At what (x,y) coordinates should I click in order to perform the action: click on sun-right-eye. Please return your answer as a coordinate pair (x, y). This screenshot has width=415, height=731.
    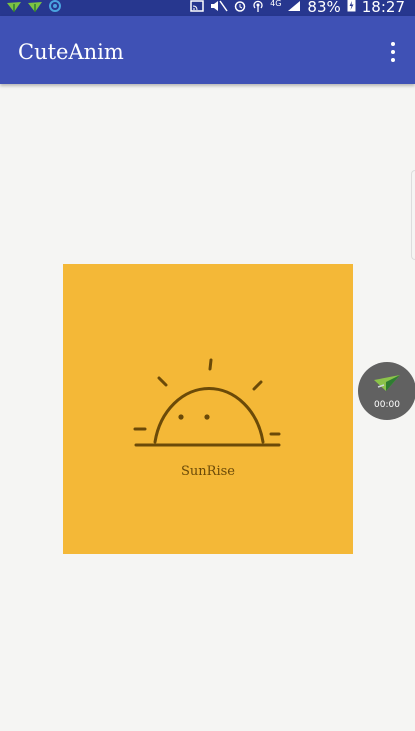
    Looking at the image, I should click on (207, 417).